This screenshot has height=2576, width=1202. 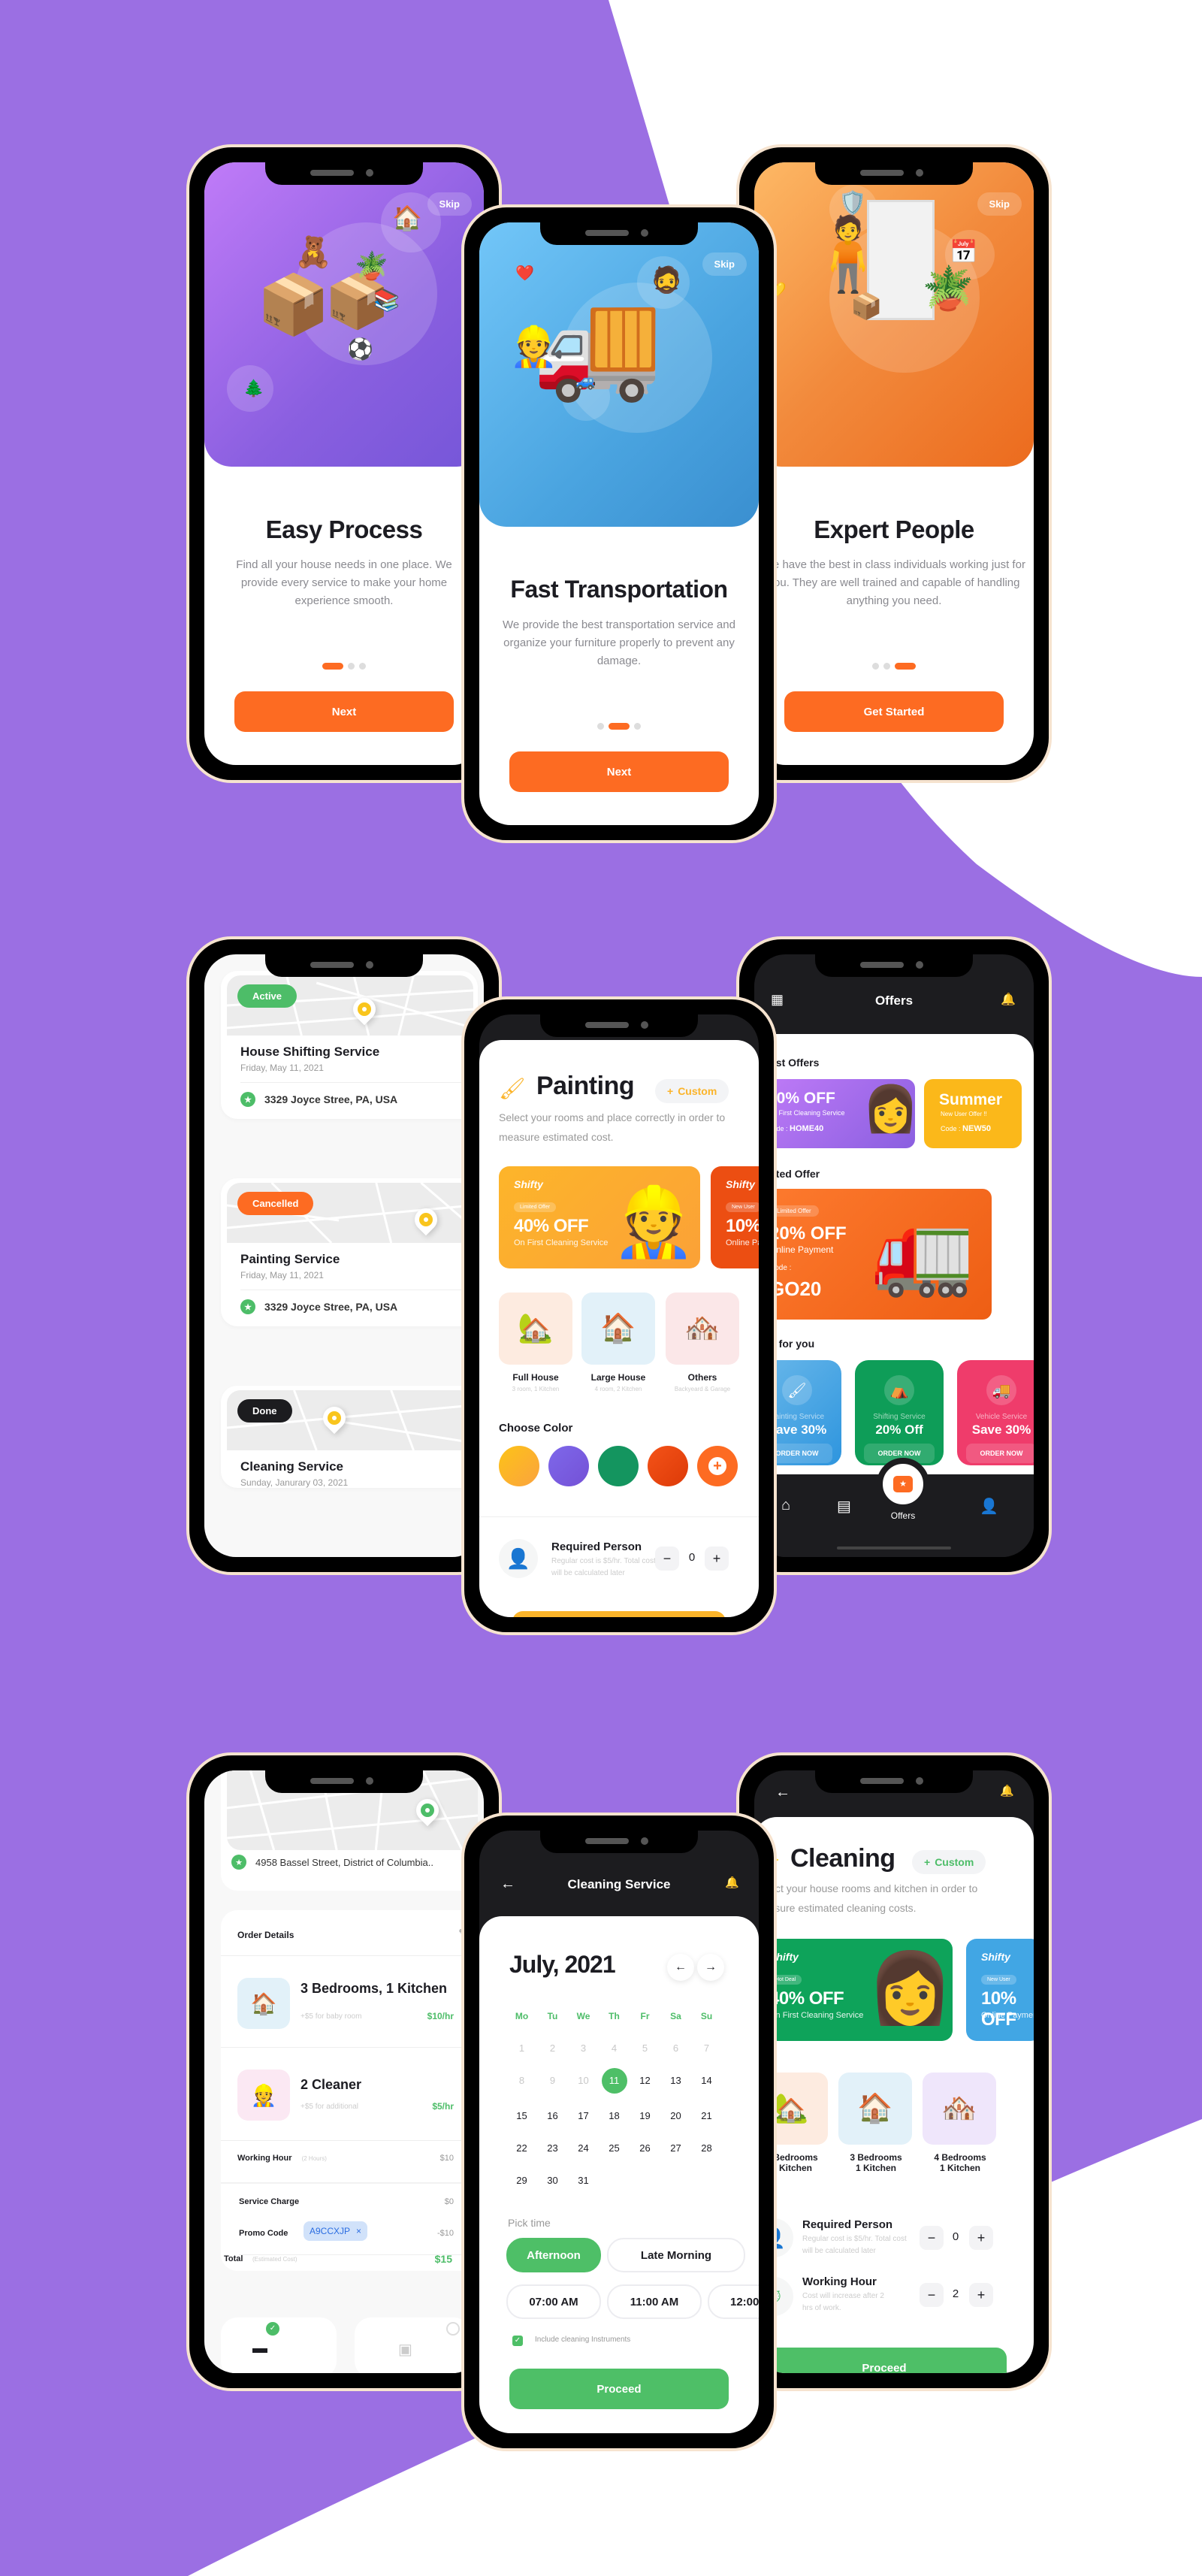 What do you see at coordinates (645, 2116) in the screenshot?
I see `calendar-day: 19` at bounding box center [645, 2116].